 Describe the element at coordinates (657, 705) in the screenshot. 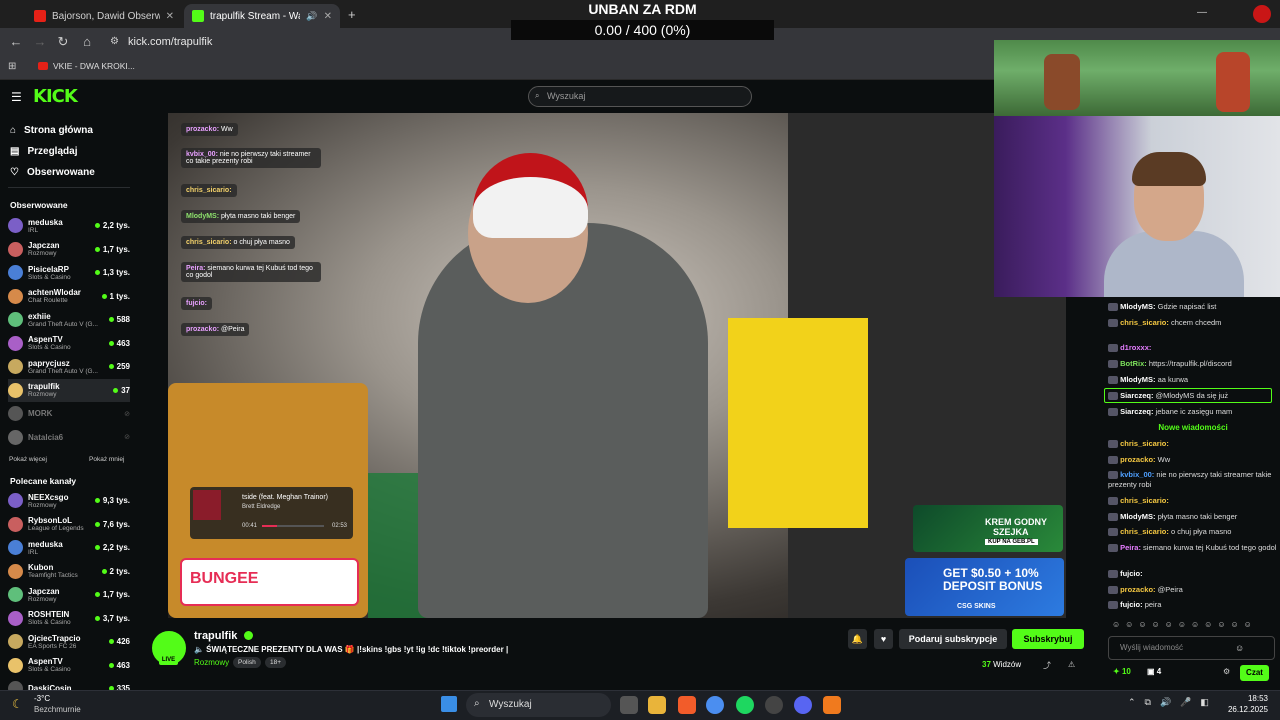

I see `file-explorer-icon` at that location.